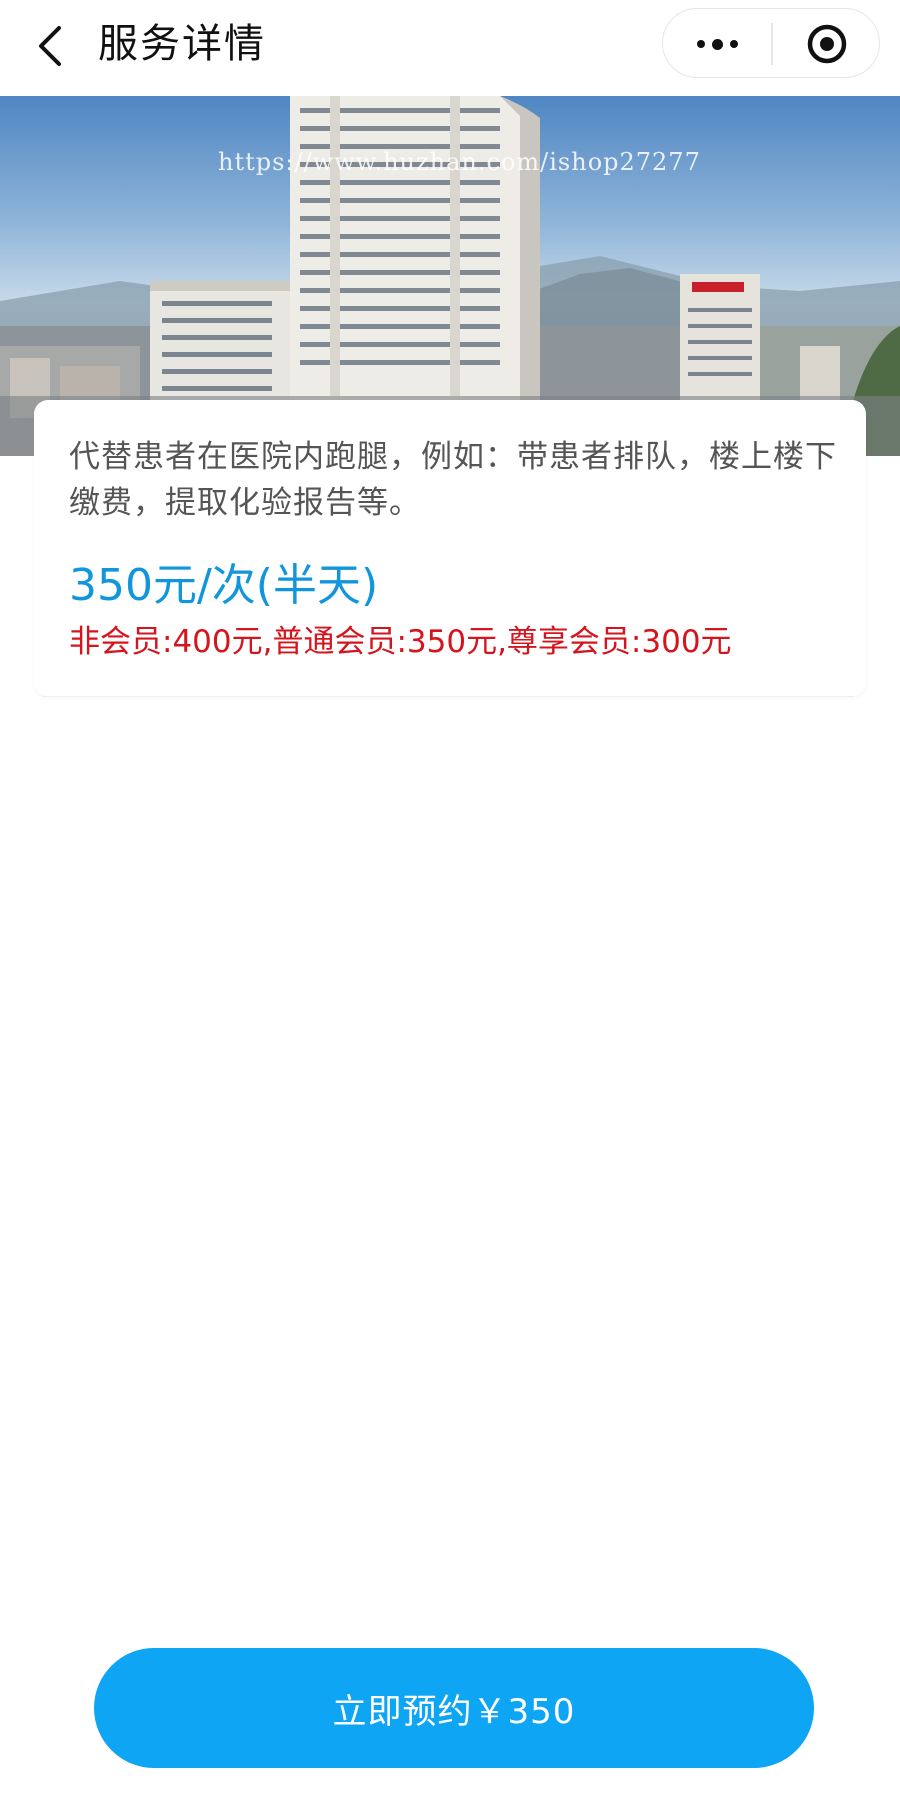  Describe the element at coordinates (717, 44) in the screenshot. I see `more-button` at that location.